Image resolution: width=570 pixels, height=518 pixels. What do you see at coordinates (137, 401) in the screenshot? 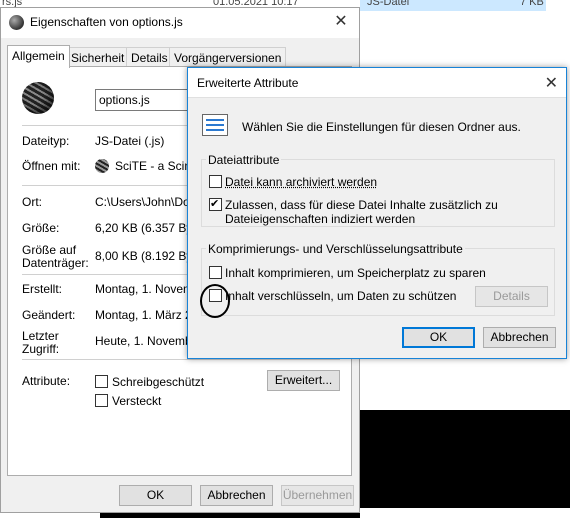
I see `hidden-label: Versteckt` at bounding box center [137, 401].